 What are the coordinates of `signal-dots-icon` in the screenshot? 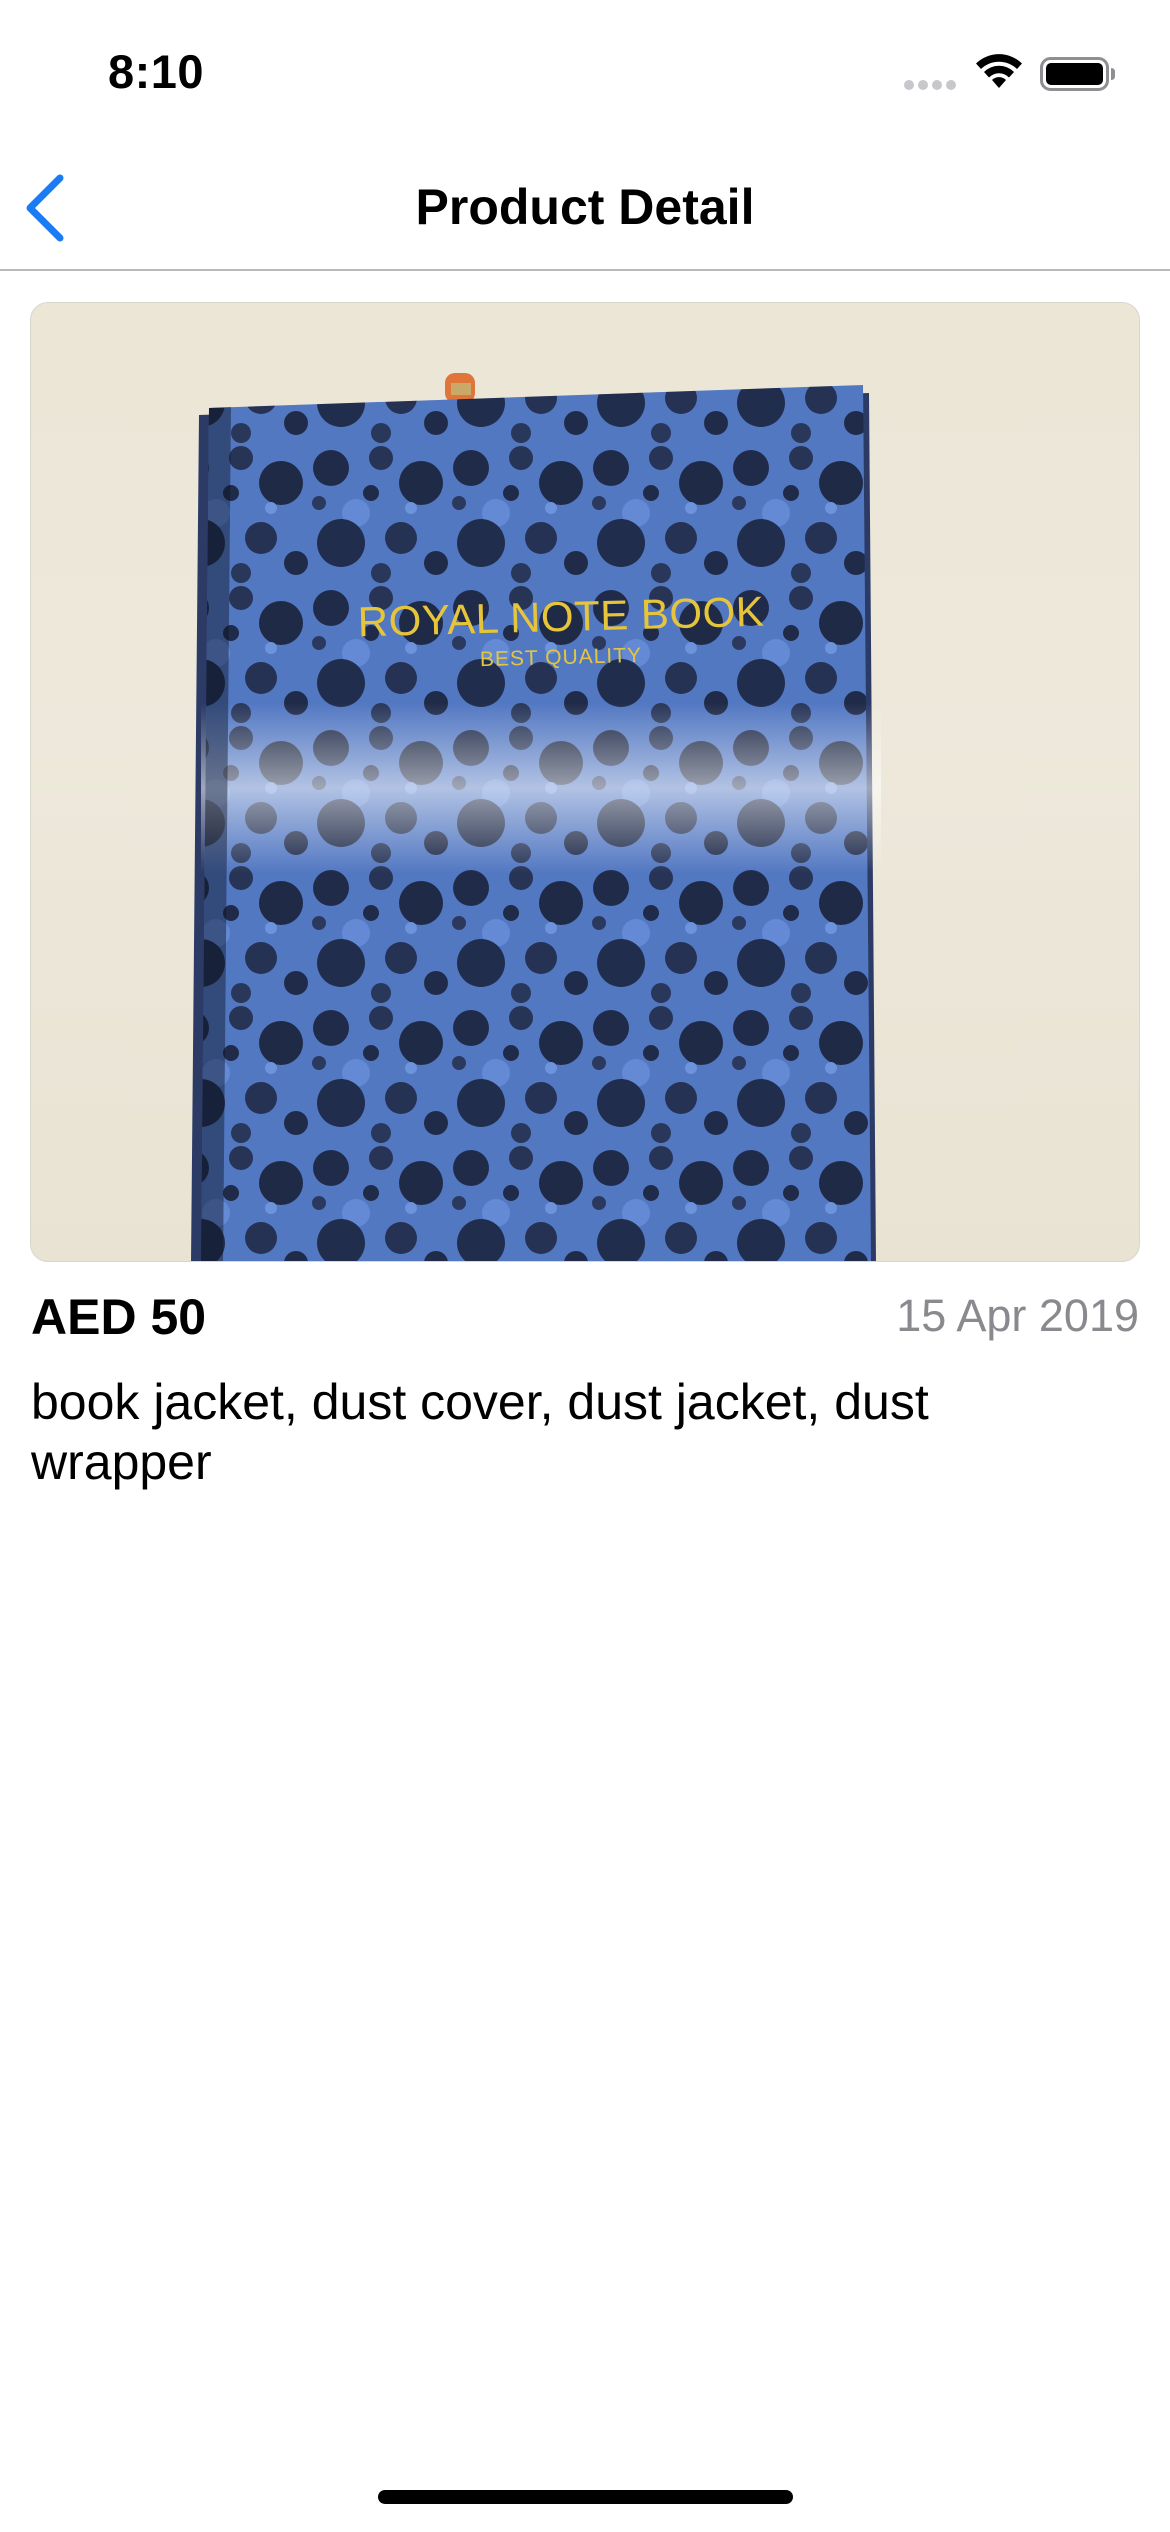 It's located at (931, 85).